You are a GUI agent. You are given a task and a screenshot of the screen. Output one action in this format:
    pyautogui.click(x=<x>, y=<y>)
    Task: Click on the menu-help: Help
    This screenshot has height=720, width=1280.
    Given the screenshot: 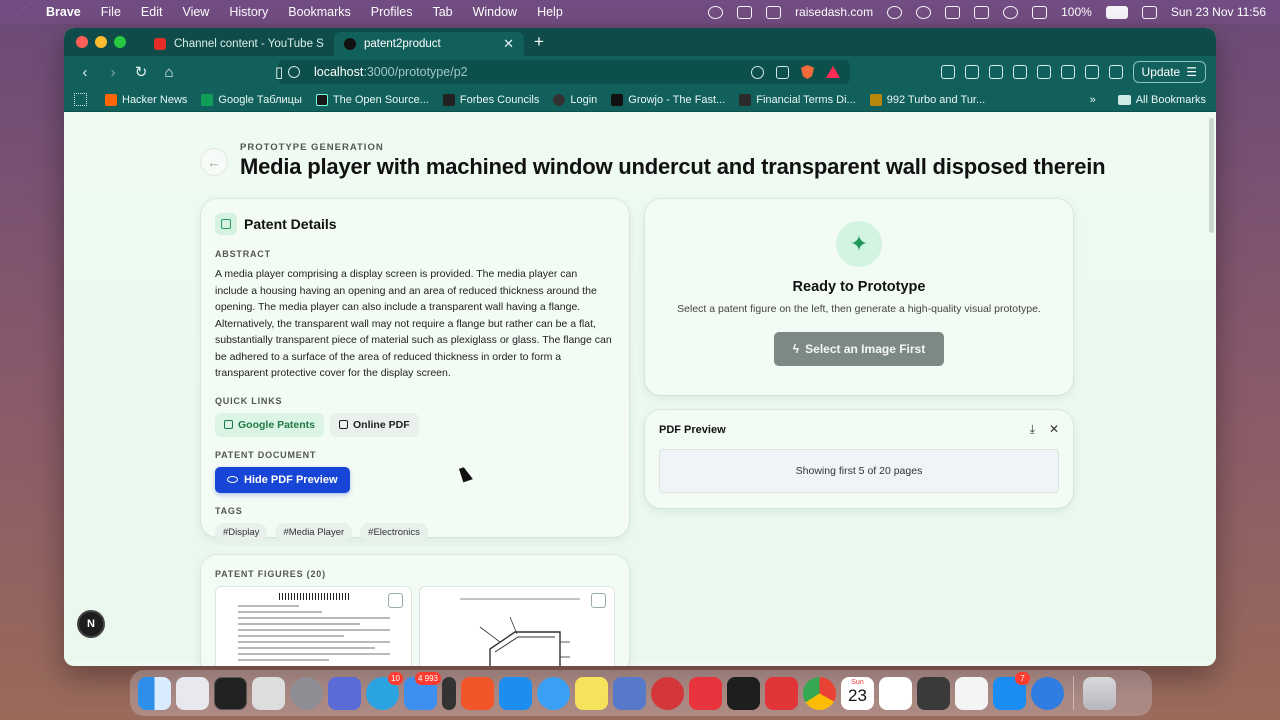 What is the action you would take?
    pyautogui.click(x=550, y=12)
    